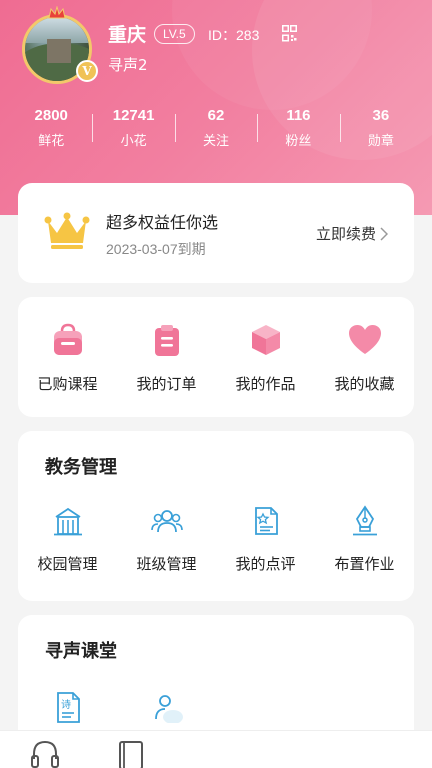 Image resolution: width=432 pixels, height=768 pixels. Describe the element at coordinates (45, 753) in the screenshot. I see `headphones-icon` at that location.